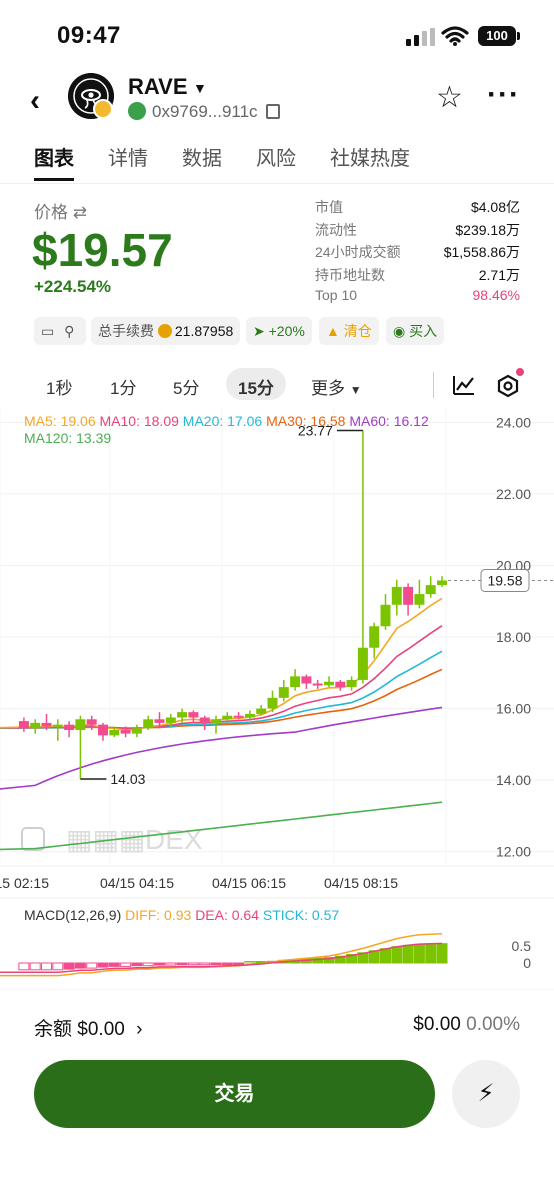 This screenshot has height=1199, width=554. Describe the element at coordinates (286, 331) in the screenshot. I see `boost-value: +20%` at that location.